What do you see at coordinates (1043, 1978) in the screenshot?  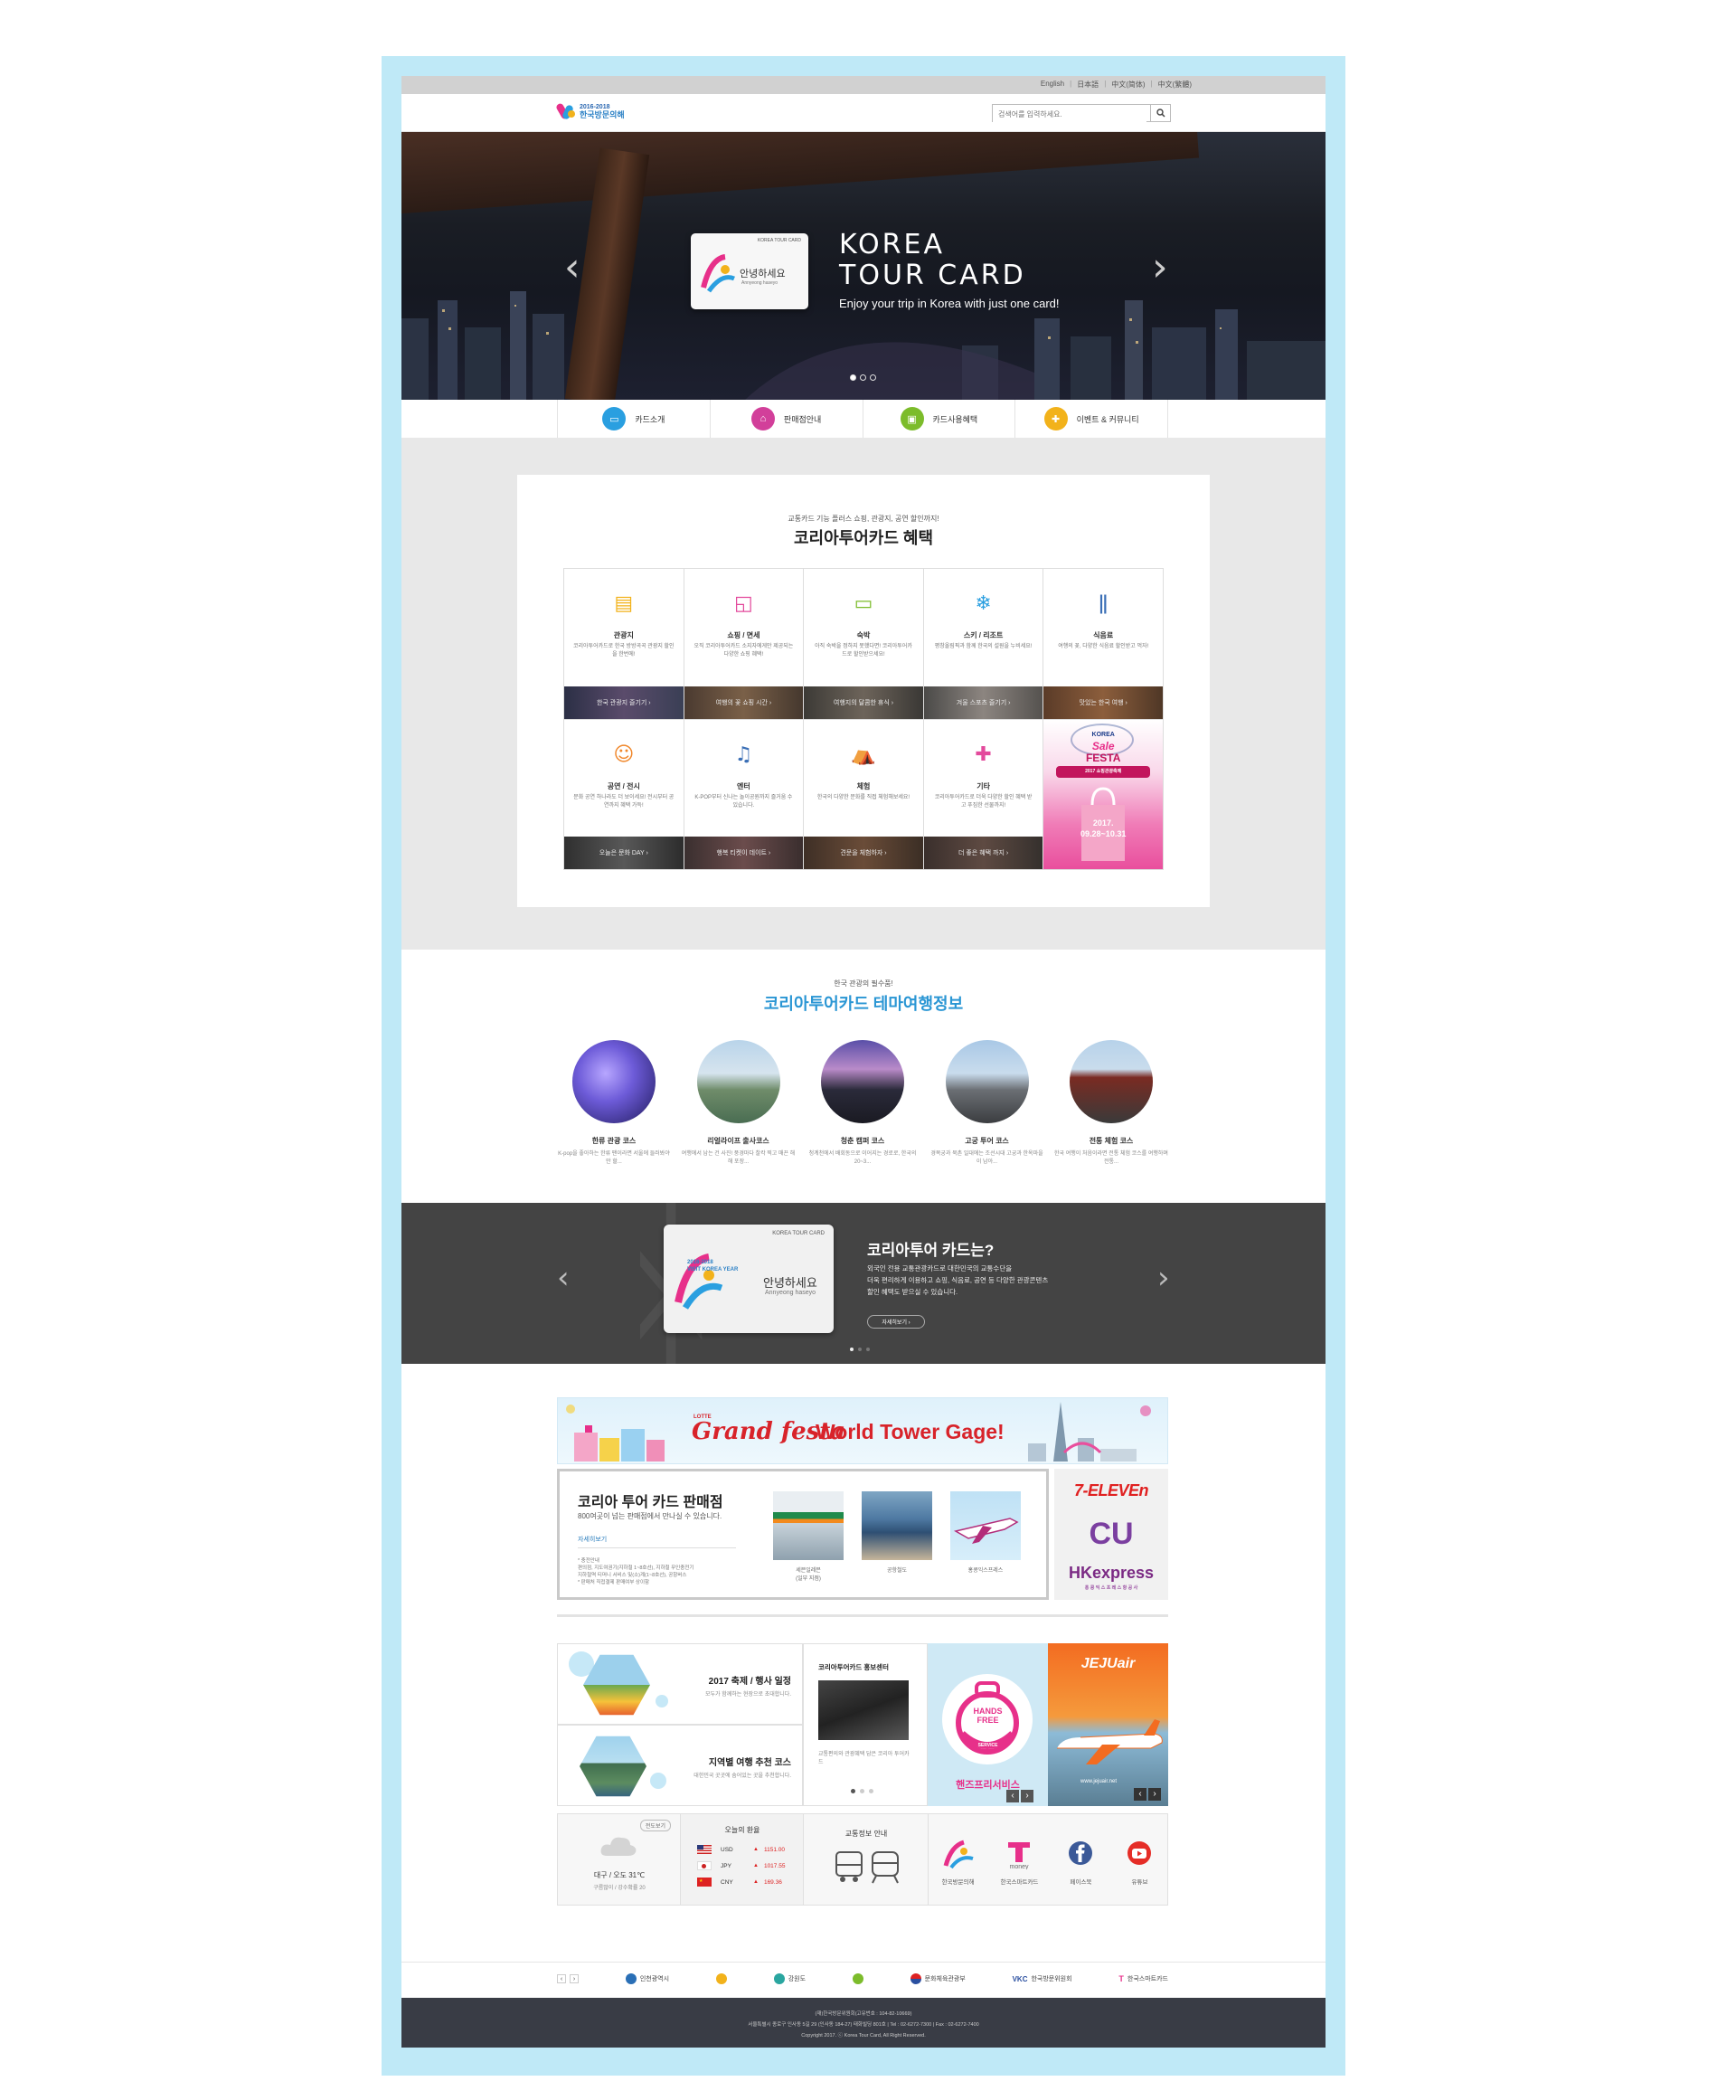 I see `partner-vkc: VKC 한국방문위원회` at bounding box center [1043, 1978].